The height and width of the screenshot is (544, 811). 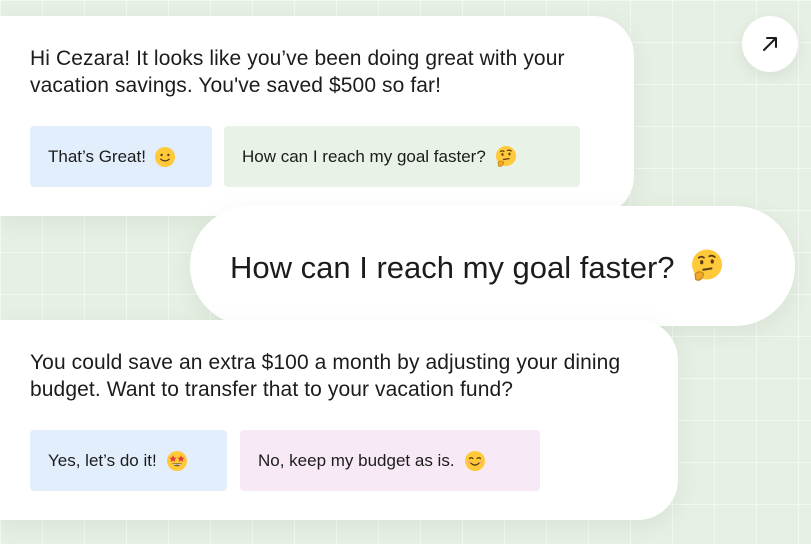 I want to click on expand-button, so click(x=770, y=44).